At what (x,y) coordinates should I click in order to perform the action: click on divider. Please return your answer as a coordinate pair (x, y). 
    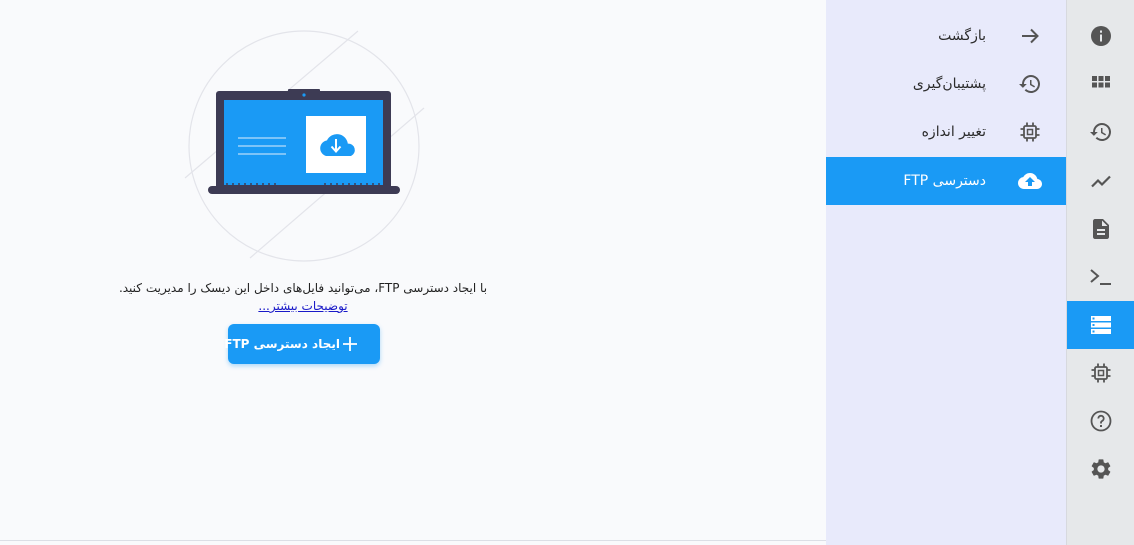
    Looking at the image, I should click on (413, 540).